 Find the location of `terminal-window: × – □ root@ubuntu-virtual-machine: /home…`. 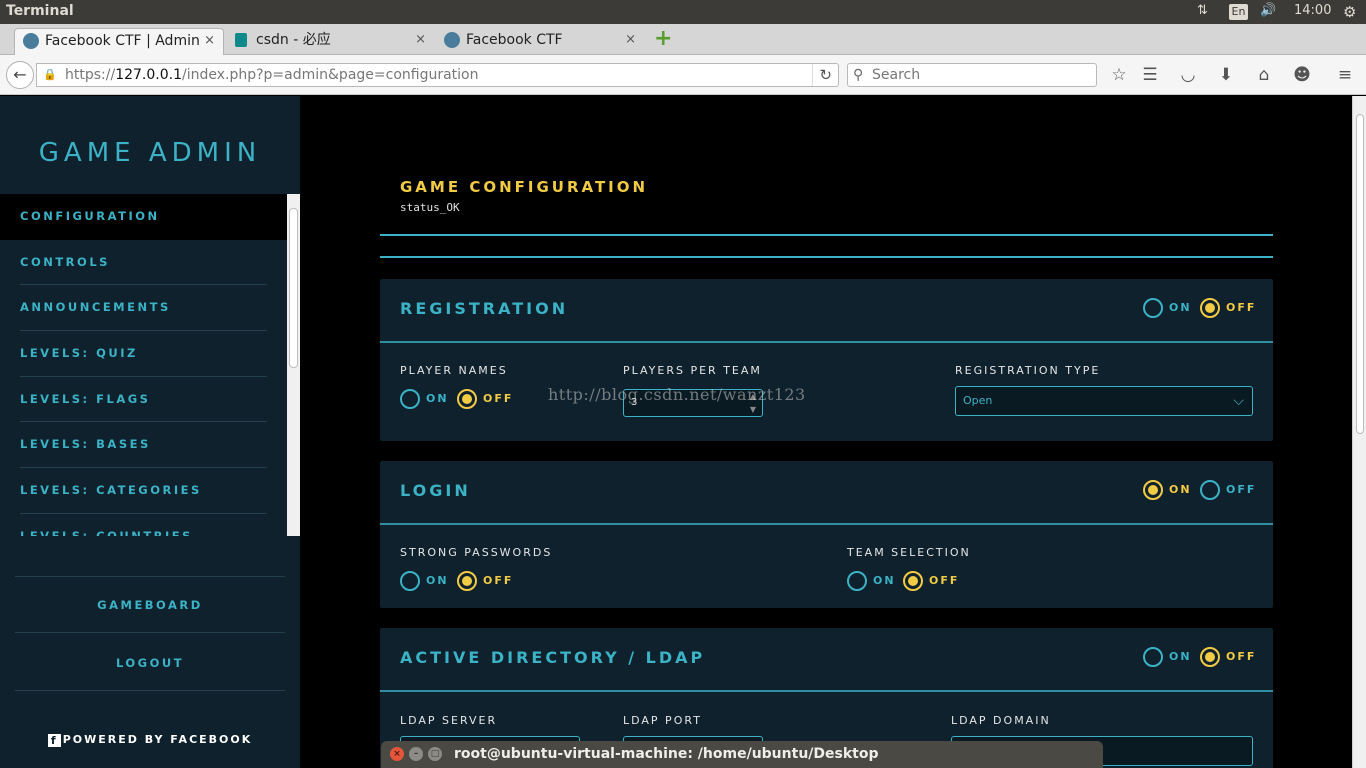

terminal-window: × – □ root@ubuntu-virtual-machine: /home… is located at coordinates (742, 754).